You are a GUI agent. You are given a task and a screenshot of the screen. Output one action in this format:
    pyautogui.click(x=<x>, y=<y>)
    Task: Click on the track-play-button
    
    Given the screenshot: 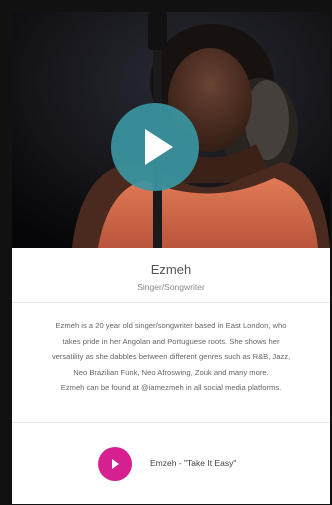 What is the action you would take?
    pyautogui.click(x=115, y=464)
    